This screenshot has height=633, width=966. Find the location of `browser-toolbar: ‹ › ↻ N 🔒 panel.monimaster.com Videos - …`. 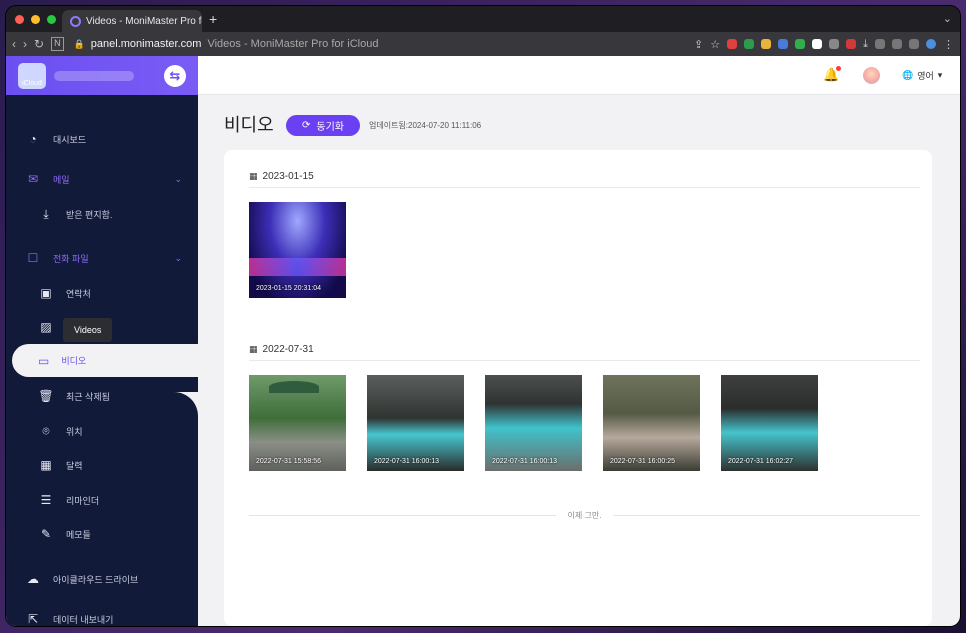

browser-toolbar: ‹ › ↻ N 🔒 panel.monimaster.com Videos - … is located at coordinates (483, 44).